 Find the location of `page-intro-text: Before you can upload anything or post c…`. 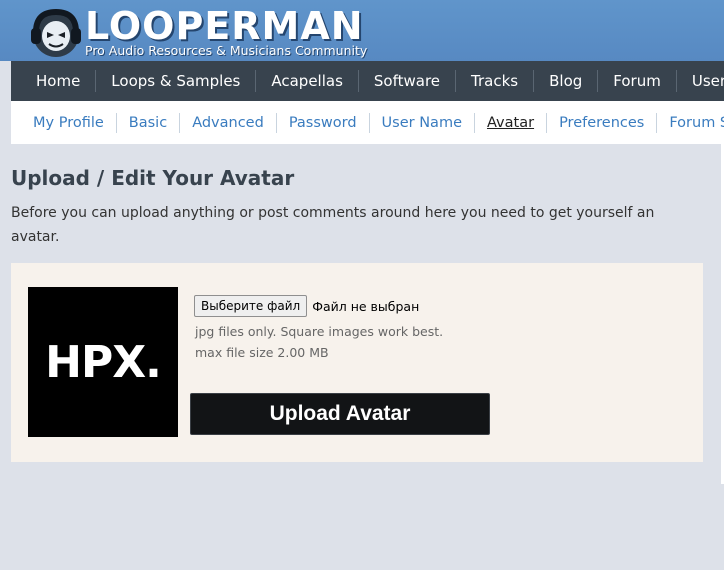

page-intro-text: Before you can upload anything or post c… is located at coordinates (333, 225).